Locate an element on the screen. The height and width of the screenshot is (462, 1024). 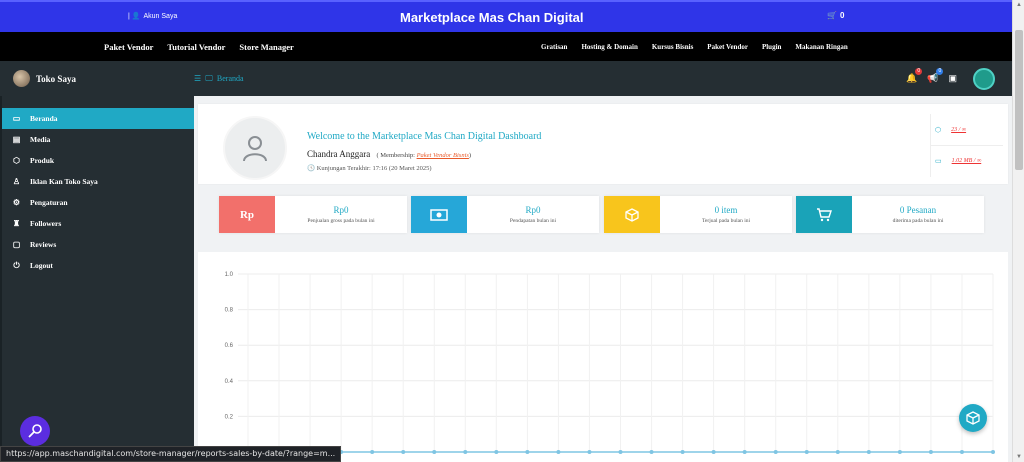
site-brand: Marketplace Mas Chan Digital is located at coordinates (492, 17).